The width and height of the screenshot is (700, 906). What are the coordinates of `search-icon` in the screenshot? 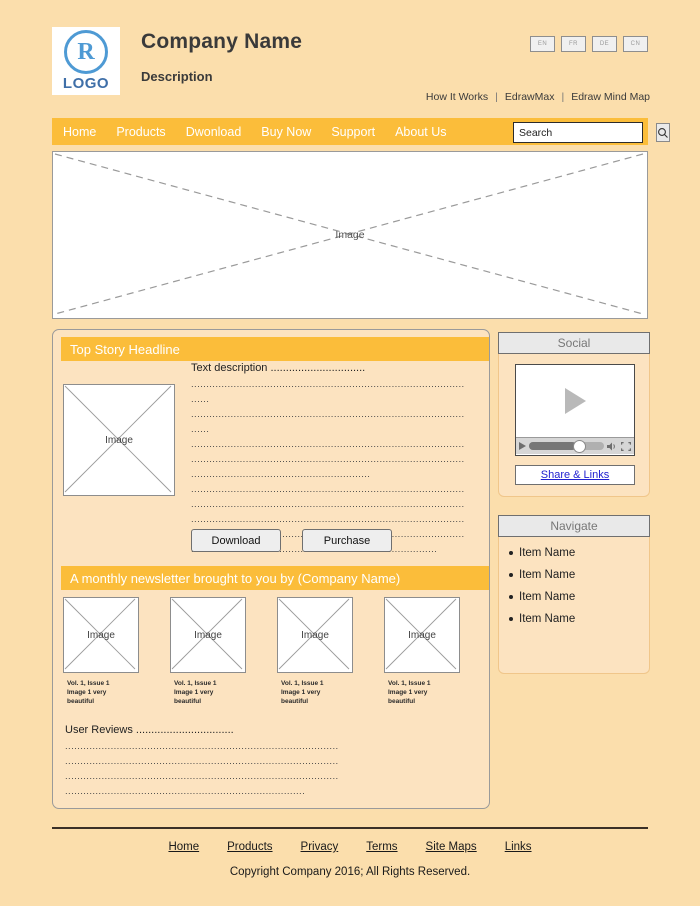 It's located at (663, 132).